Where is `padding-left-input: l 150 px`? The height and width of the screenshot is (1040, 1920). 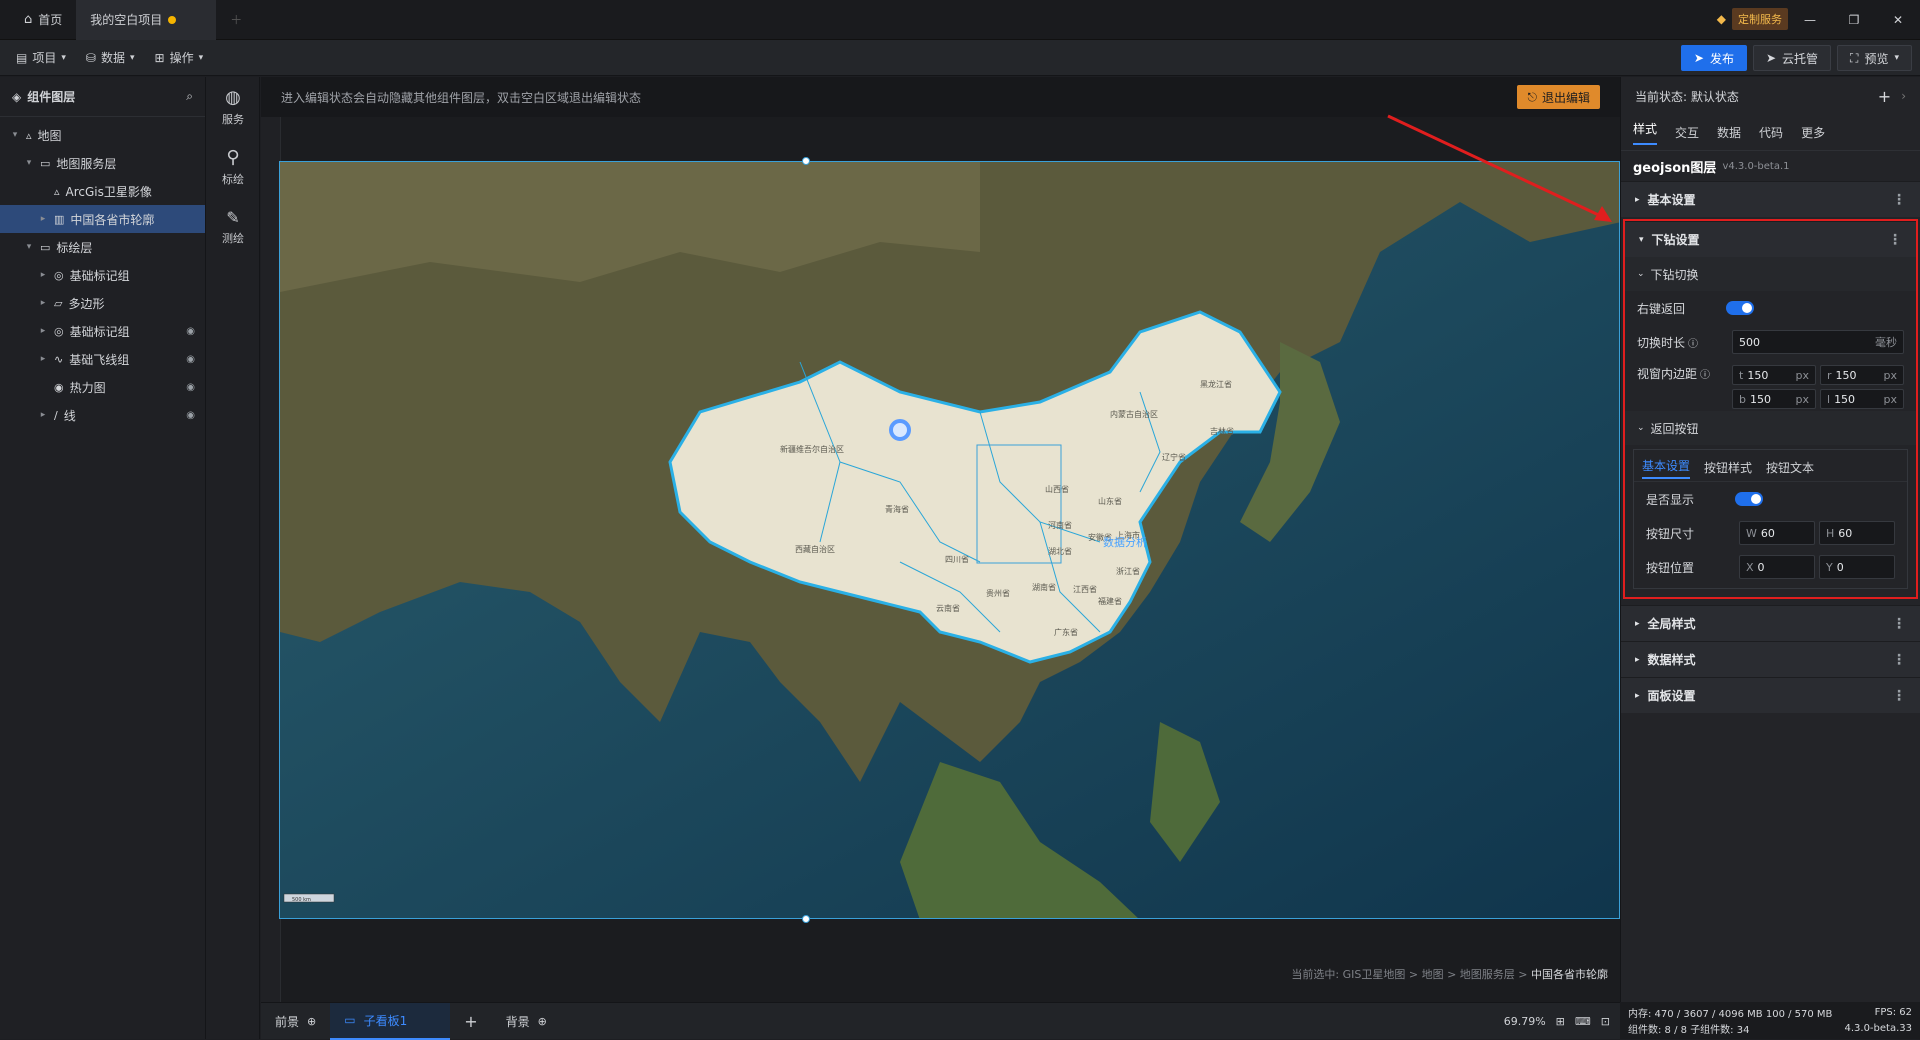 padding-left-input: l 150 px is located at coordinates (1862, 399).